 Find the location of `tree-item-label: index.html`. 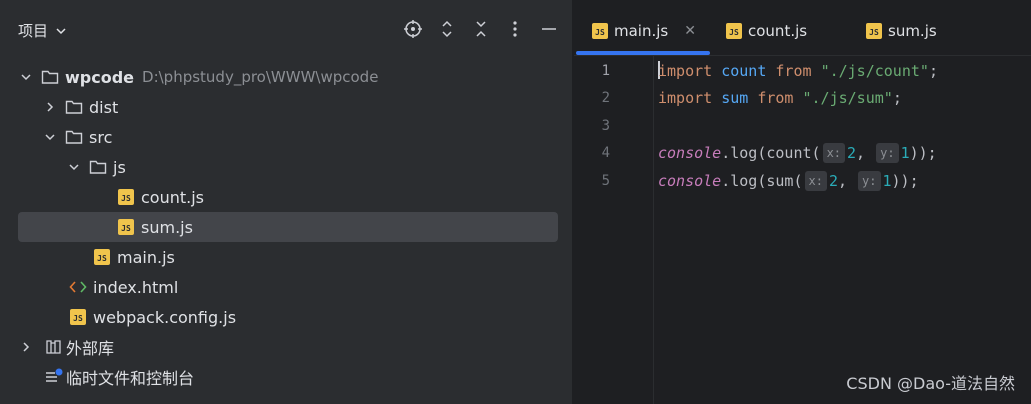

tree-item-label: index.html is located at coordinates (136, 287).